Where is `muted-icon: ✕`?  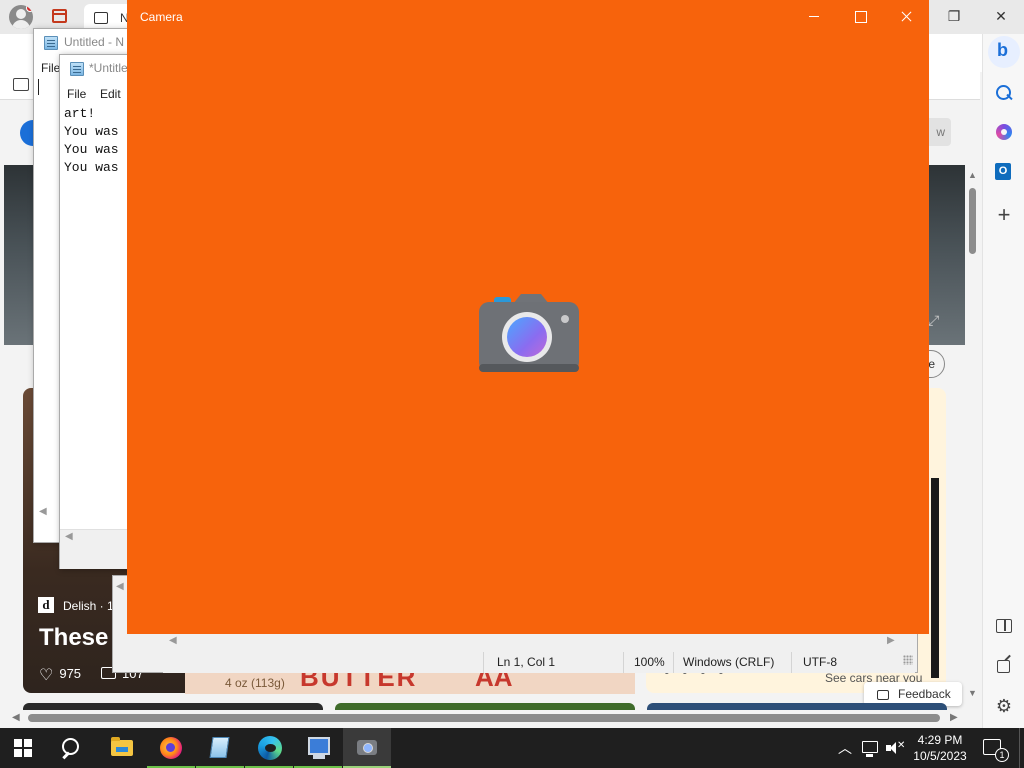
muted-icon: ✕ is located at coordinates (901, 745).